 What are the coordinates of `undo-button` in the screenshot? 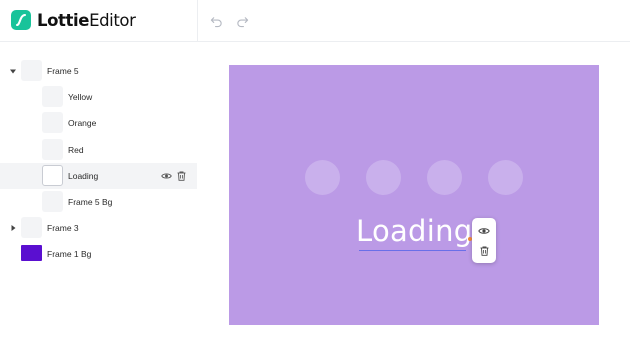 It's located at (216, 21).